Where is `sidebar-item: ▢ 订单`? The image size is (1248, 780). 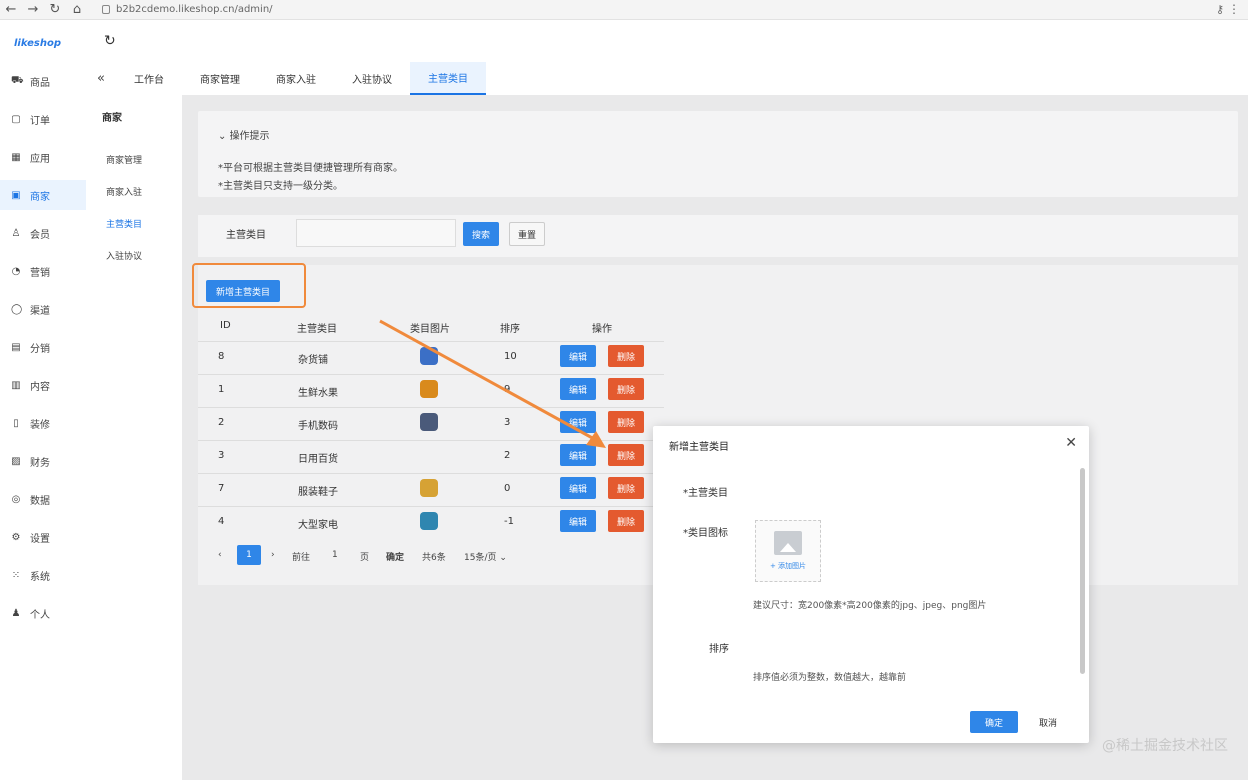
sidebar-item: ▢ 订单 is located at coordinates (43, 119).